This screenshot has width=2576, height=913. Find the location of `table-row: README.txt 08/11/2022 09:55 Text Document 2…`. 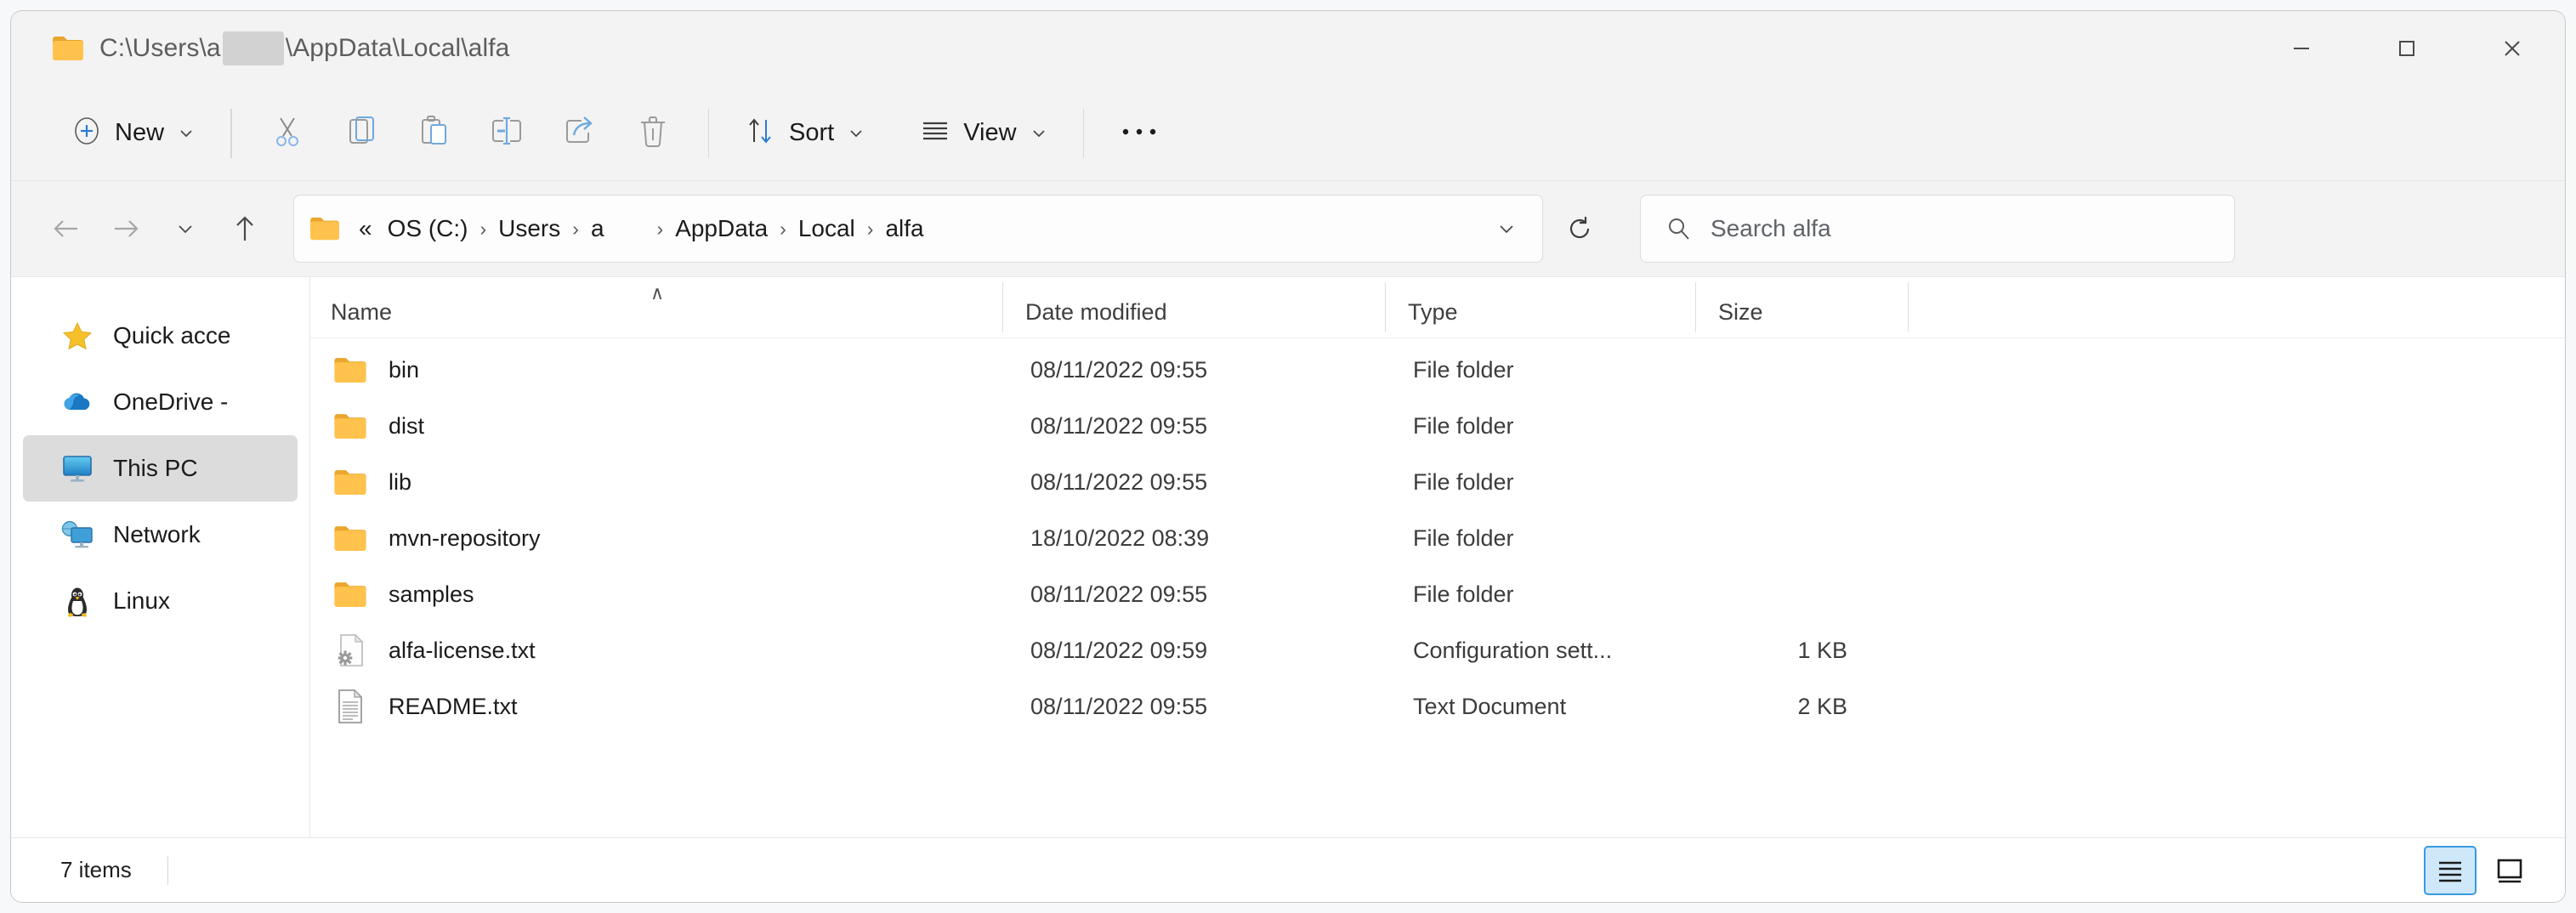

table-row: README.txt 08/11/2022 09:55 Text Document 2… is located at coordinates (1438, 706).